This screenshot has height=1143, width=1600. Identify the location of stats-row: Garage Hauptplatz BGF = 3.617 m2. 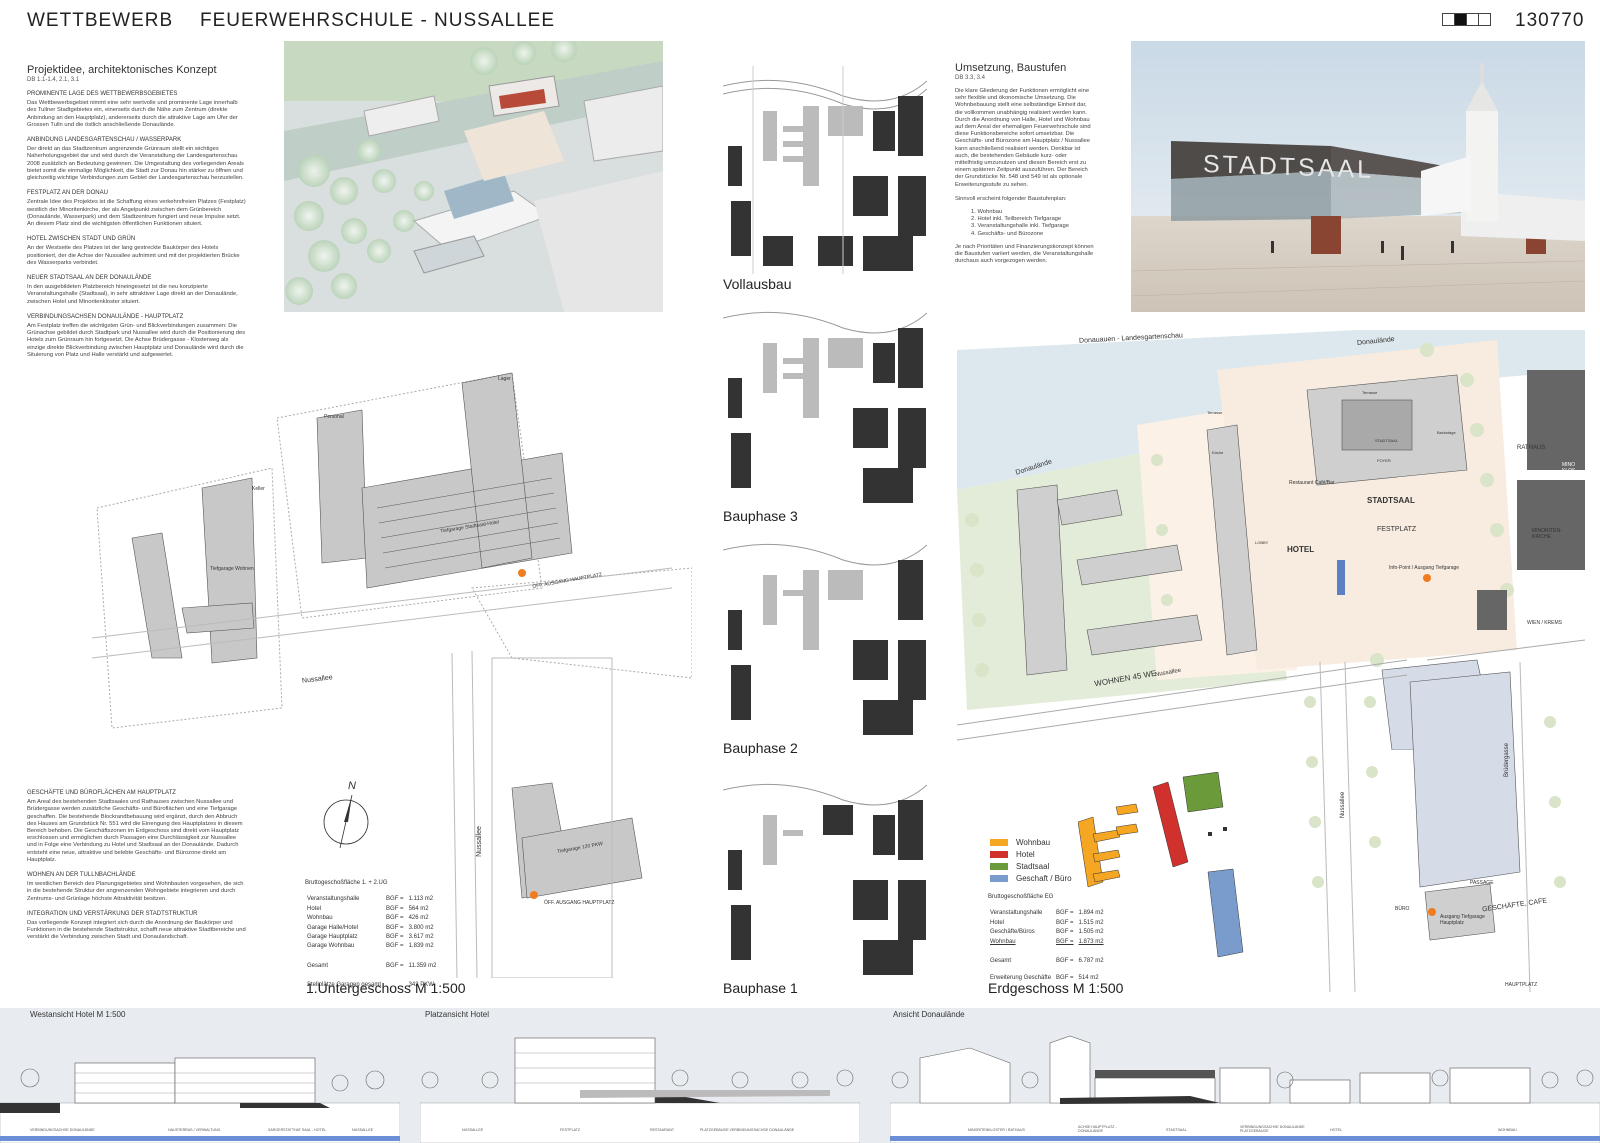
(370, 937).